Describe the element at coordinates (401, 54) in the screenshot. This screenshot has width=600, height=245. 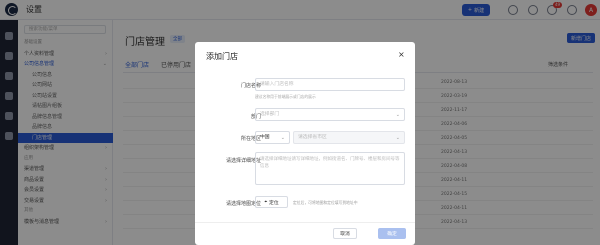
I see `close-icon: ×` at that location.